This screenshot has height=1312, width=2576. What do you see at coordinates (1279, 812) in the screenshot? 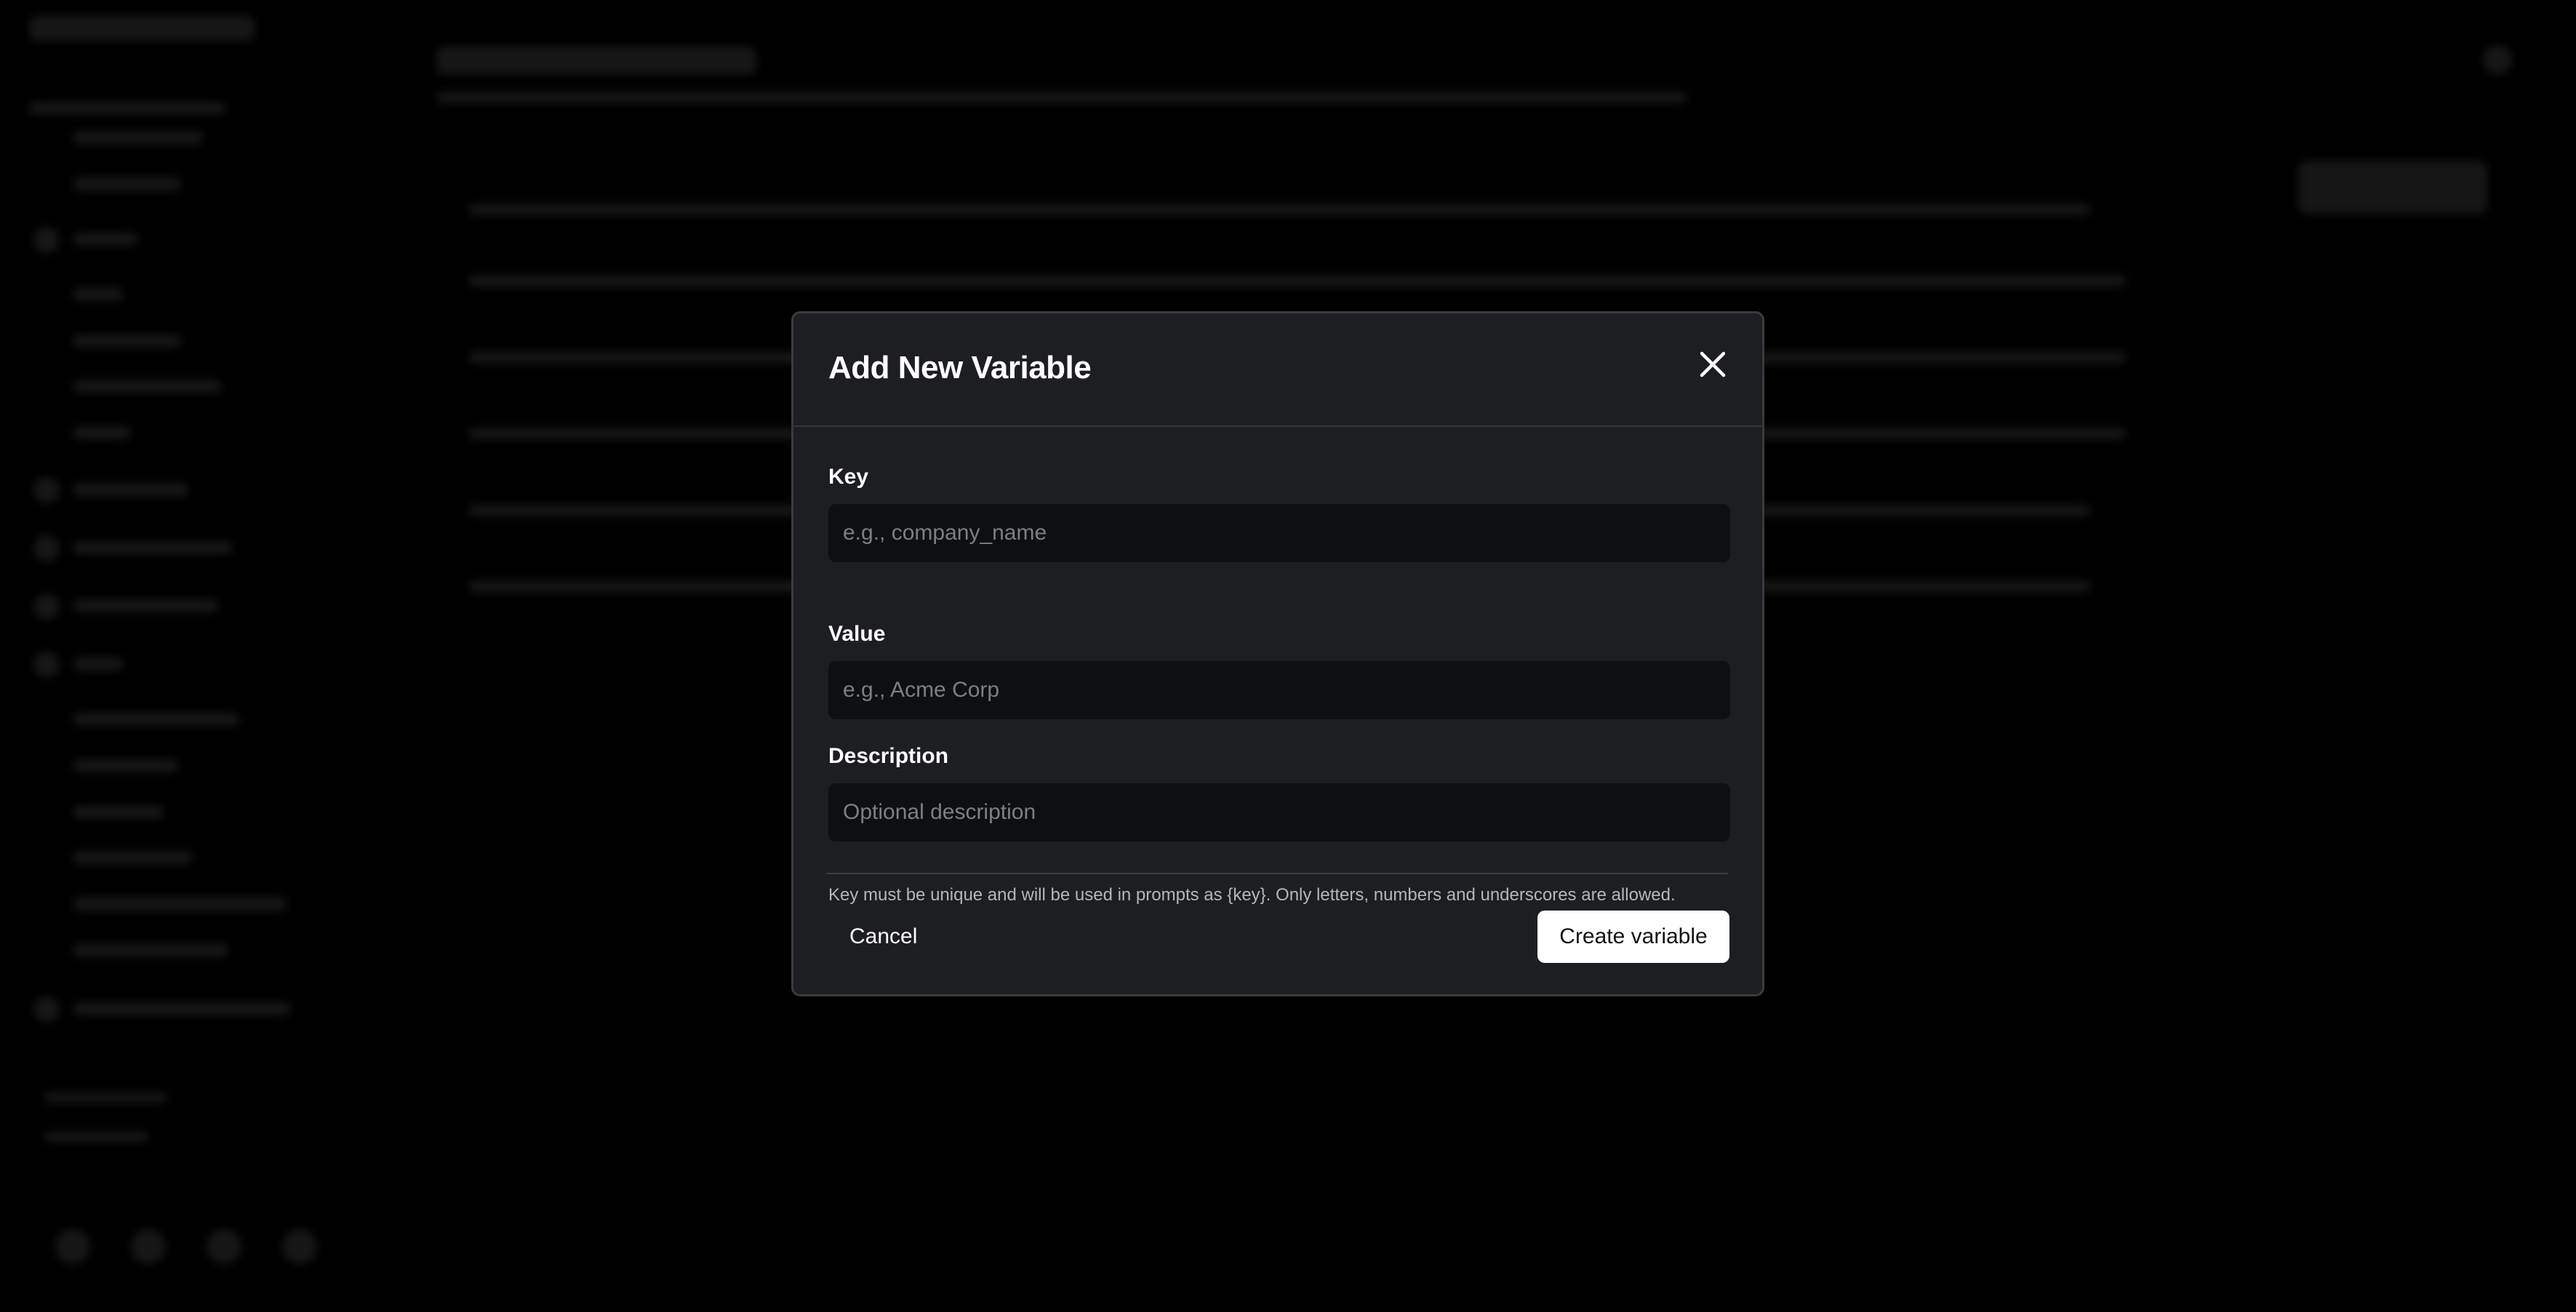
I see `description-input` at bounding box center [1279, 812].